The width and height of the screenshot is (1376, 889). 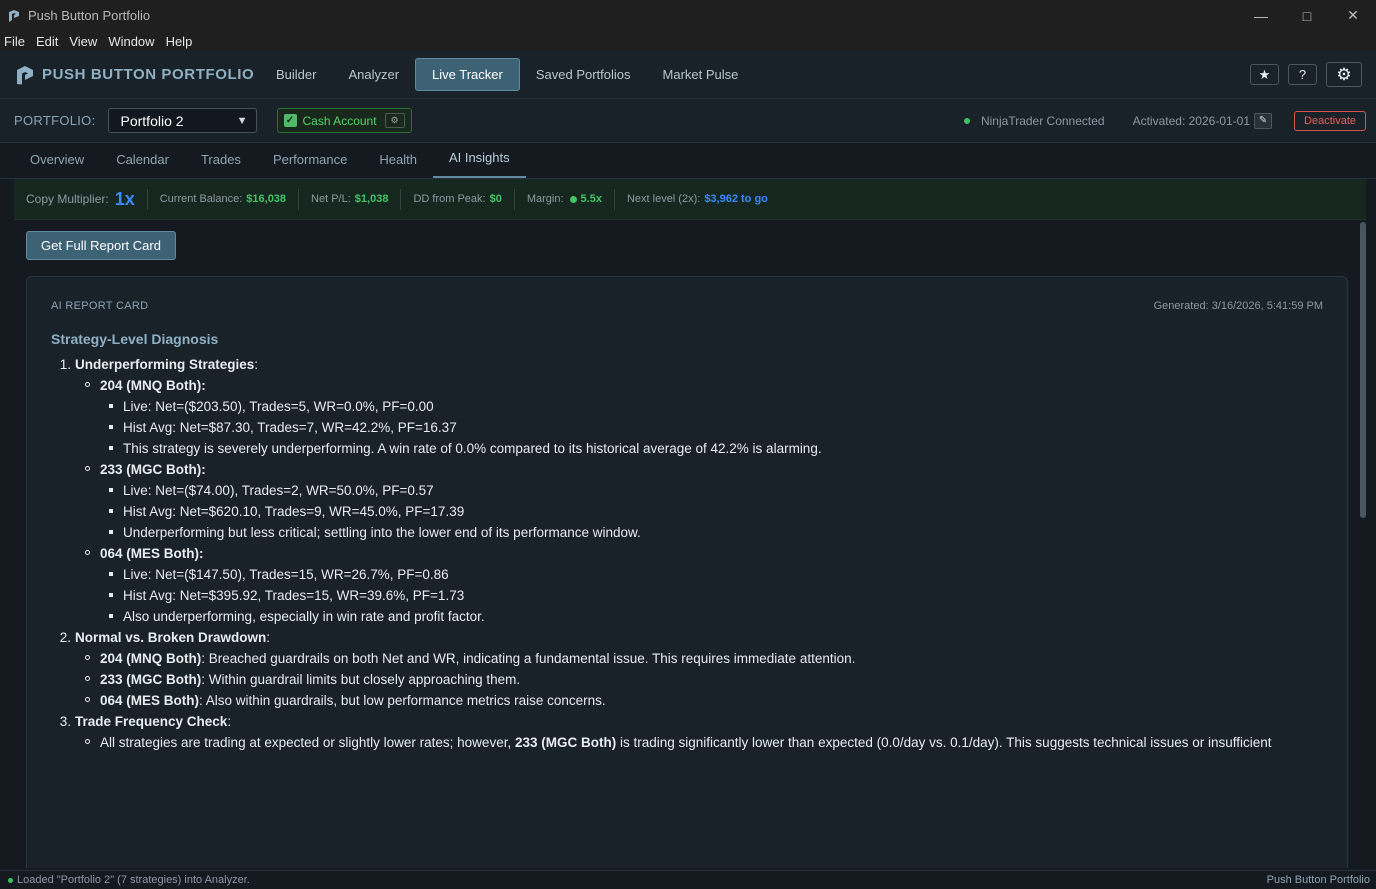 What do you see at coordinates (736, 199) in the screenshot?
I see `next-level-value: $3,962 to go` at bounding box center [736, 199].